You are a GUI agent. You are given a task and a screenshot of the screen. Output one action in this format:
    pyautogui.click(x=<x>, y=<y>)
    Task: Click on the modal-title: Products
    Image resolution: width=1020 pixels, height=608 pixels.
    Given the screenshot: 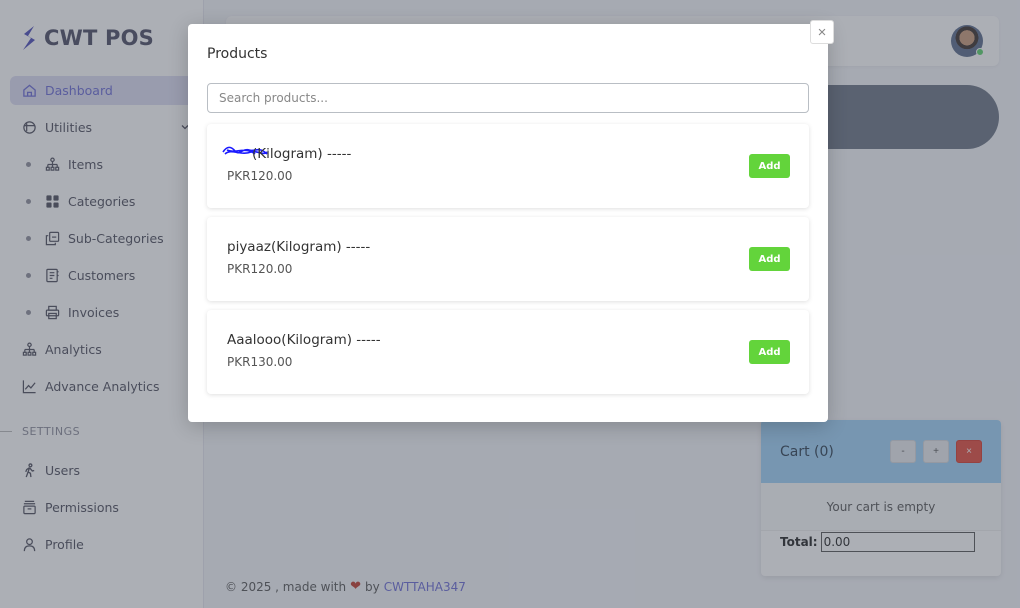 What is the action you would take?
    pyautogui.click(x=237, y=54)
    